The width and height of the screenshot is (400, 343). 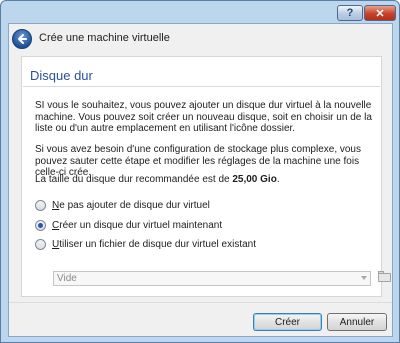 I want to click on disk-file-select: Vide, so click(x=212, y=278).